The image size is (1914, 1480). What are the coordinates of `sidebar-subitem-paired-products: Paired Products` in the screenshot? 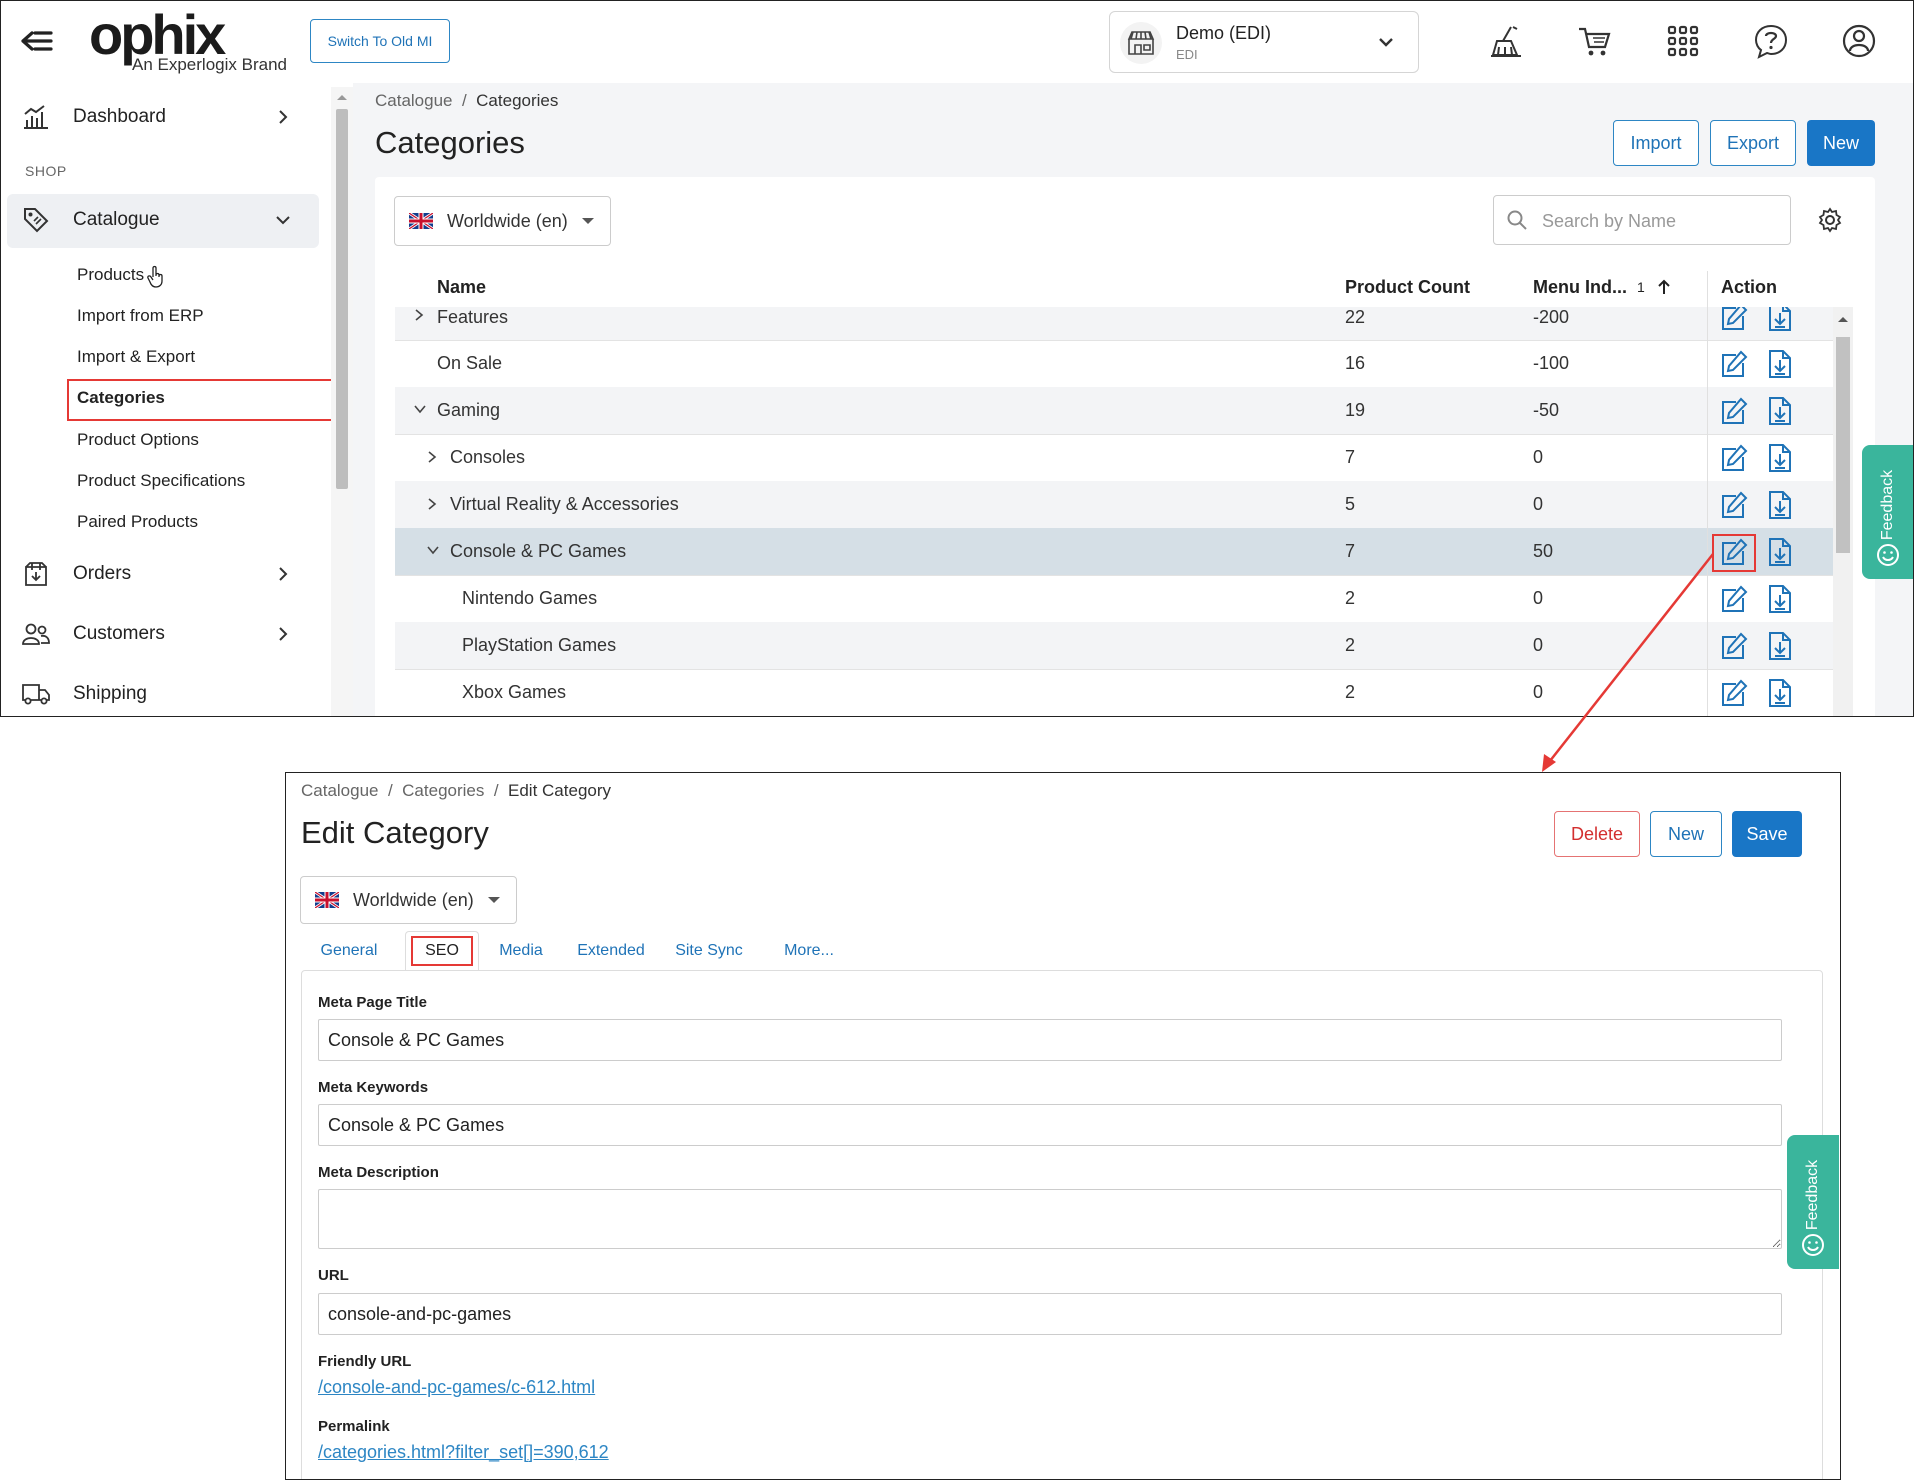 It's located at (137, 522).